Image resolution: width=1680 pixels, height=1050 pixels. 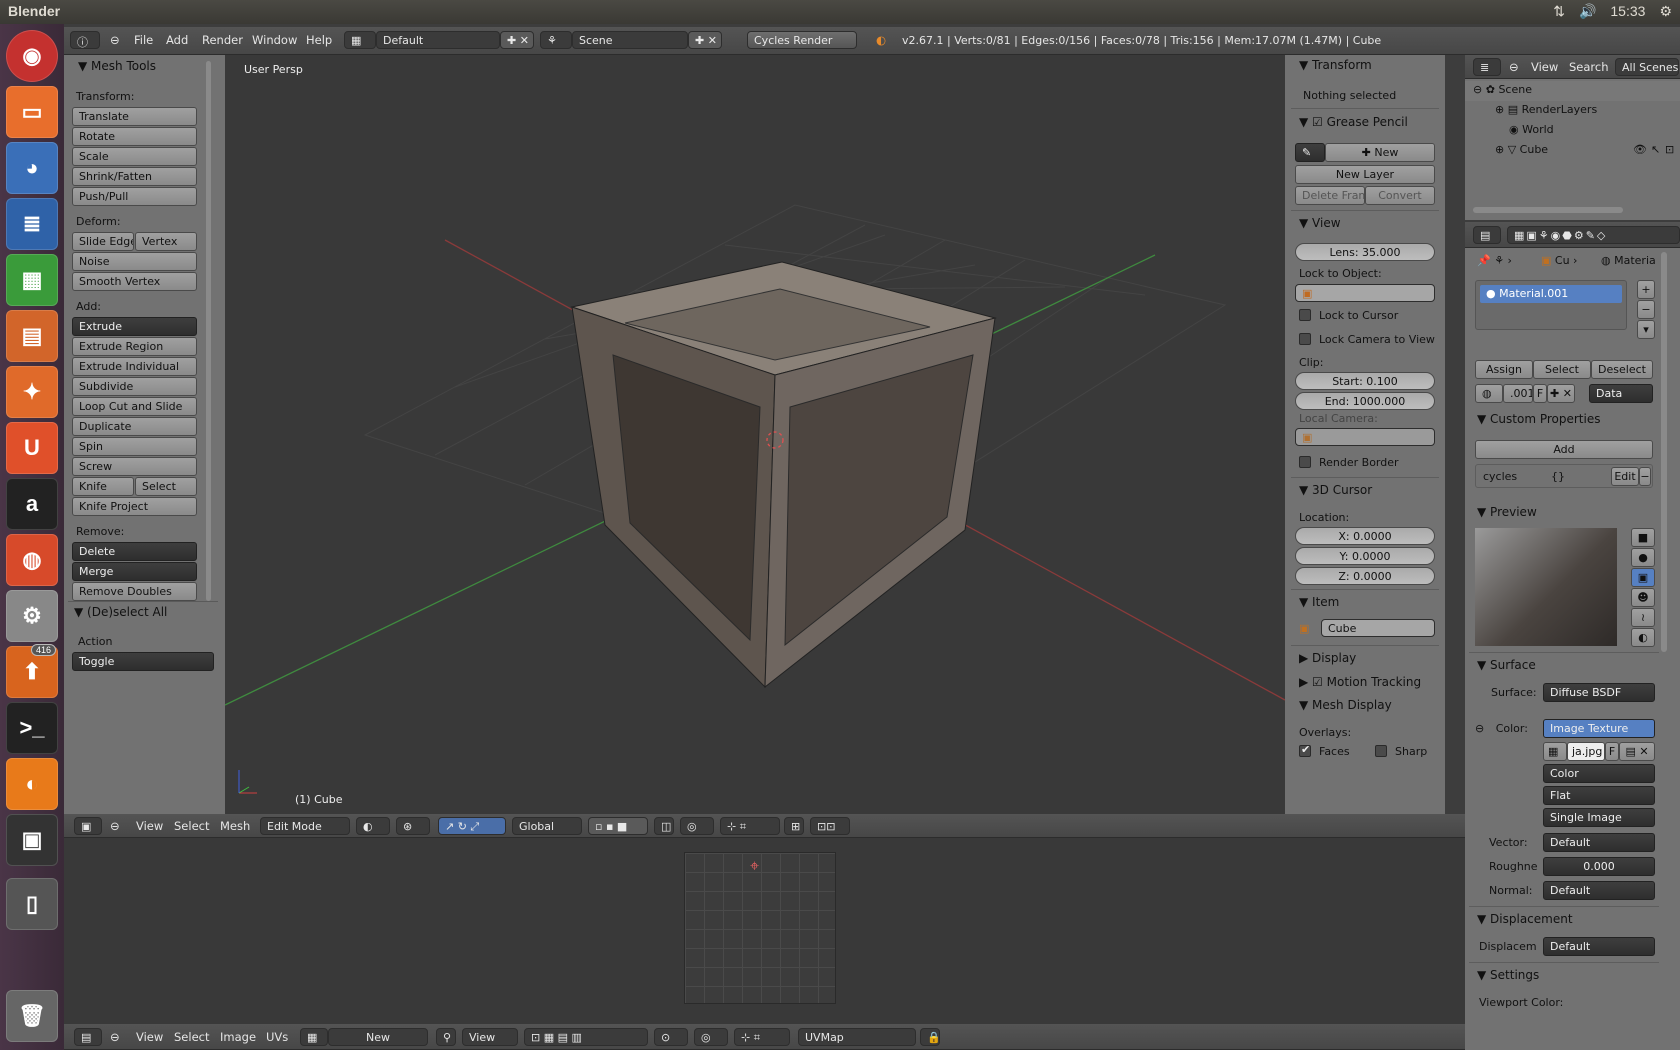 What do you see at coordinates (1489, 393) in the screenshot?
I see `material-browse-icon: ◍` at bounding box center [1489, 393].